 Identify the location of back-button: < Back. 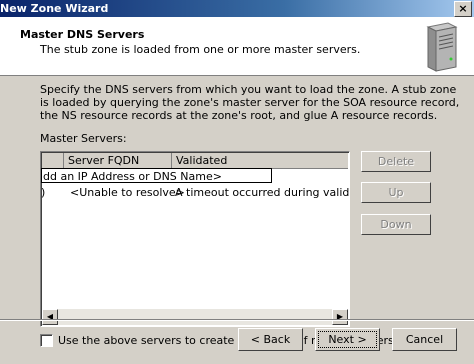
(270, 339).